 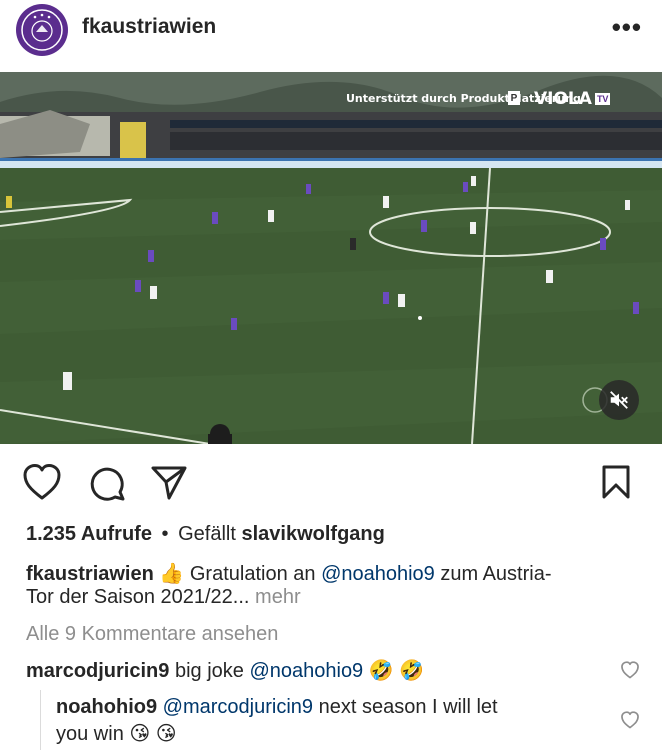 What do you see at coordinates (169, 485) in the screenshot?
I see `paper-plane-icon` at bounding box center [169, 485].